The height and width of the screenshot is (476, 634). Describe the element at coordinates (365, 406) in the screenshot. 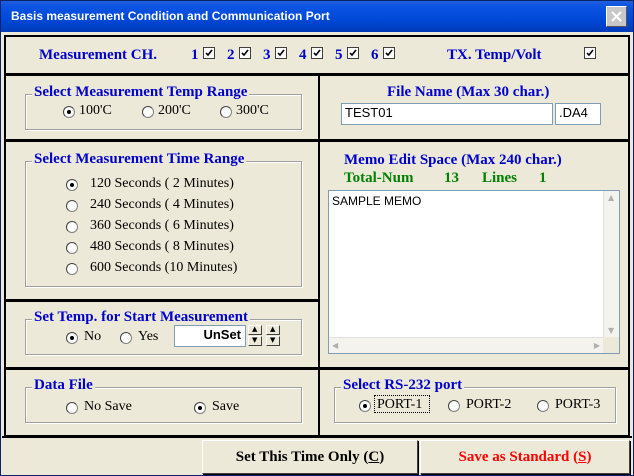

I see `port-1-radio` at that location.